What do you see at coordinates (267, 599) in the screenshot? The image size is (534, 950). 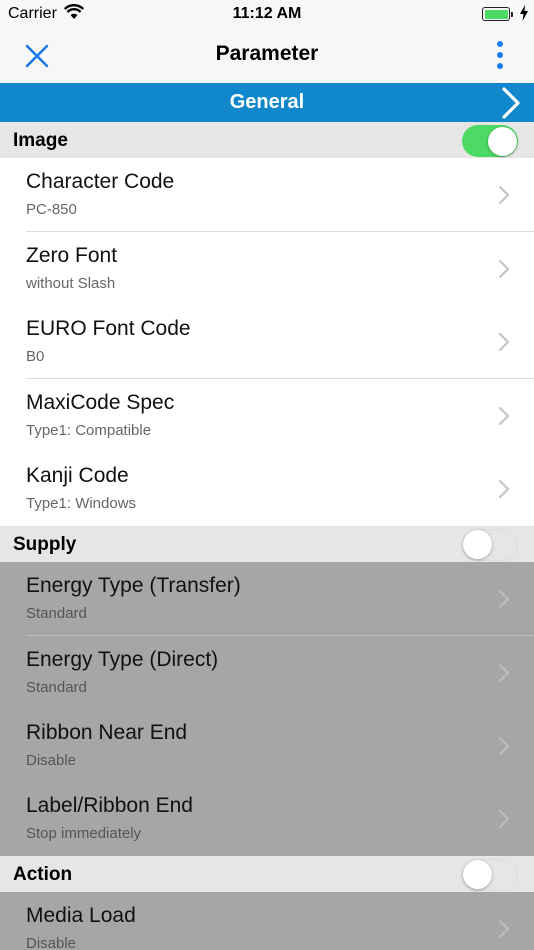 I see `list-item-energy-type-transfer: Energy Type (Transfer) Standard` at bounding box center [267, 599].